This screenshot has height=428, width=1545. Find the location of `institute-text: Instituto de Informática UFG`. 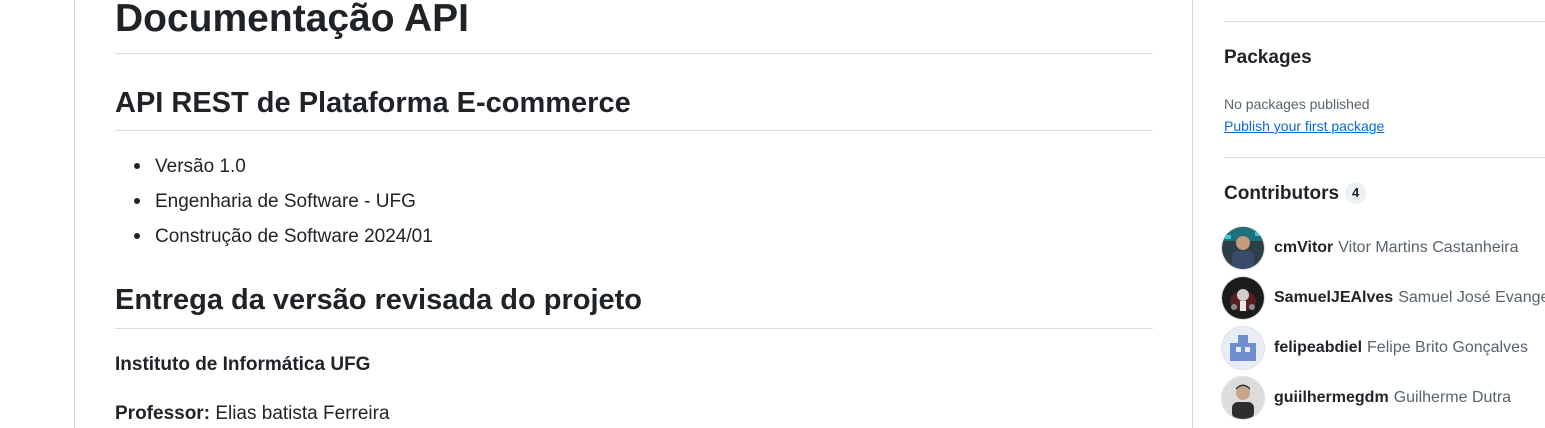

institute-text: Instituto de Informática UFG is located at coordinates (243, 364).